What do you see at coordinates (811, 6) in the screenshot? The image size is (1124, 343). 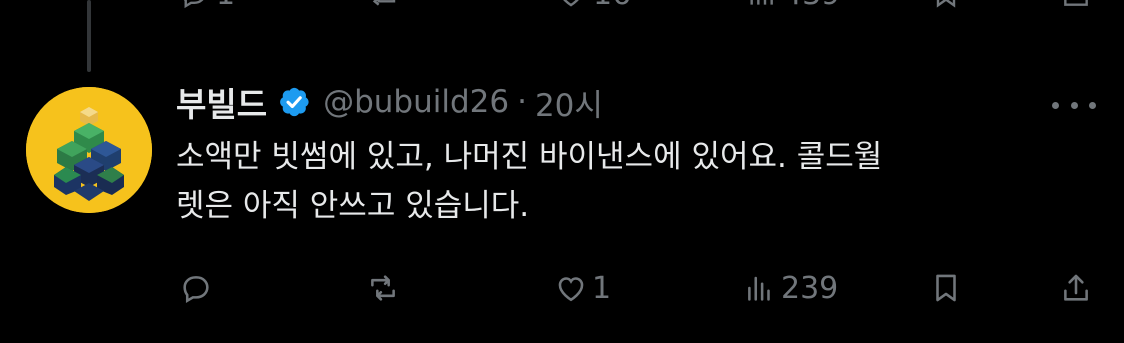 I see `previous-view-count: 439` at bounding box center [811, 6].